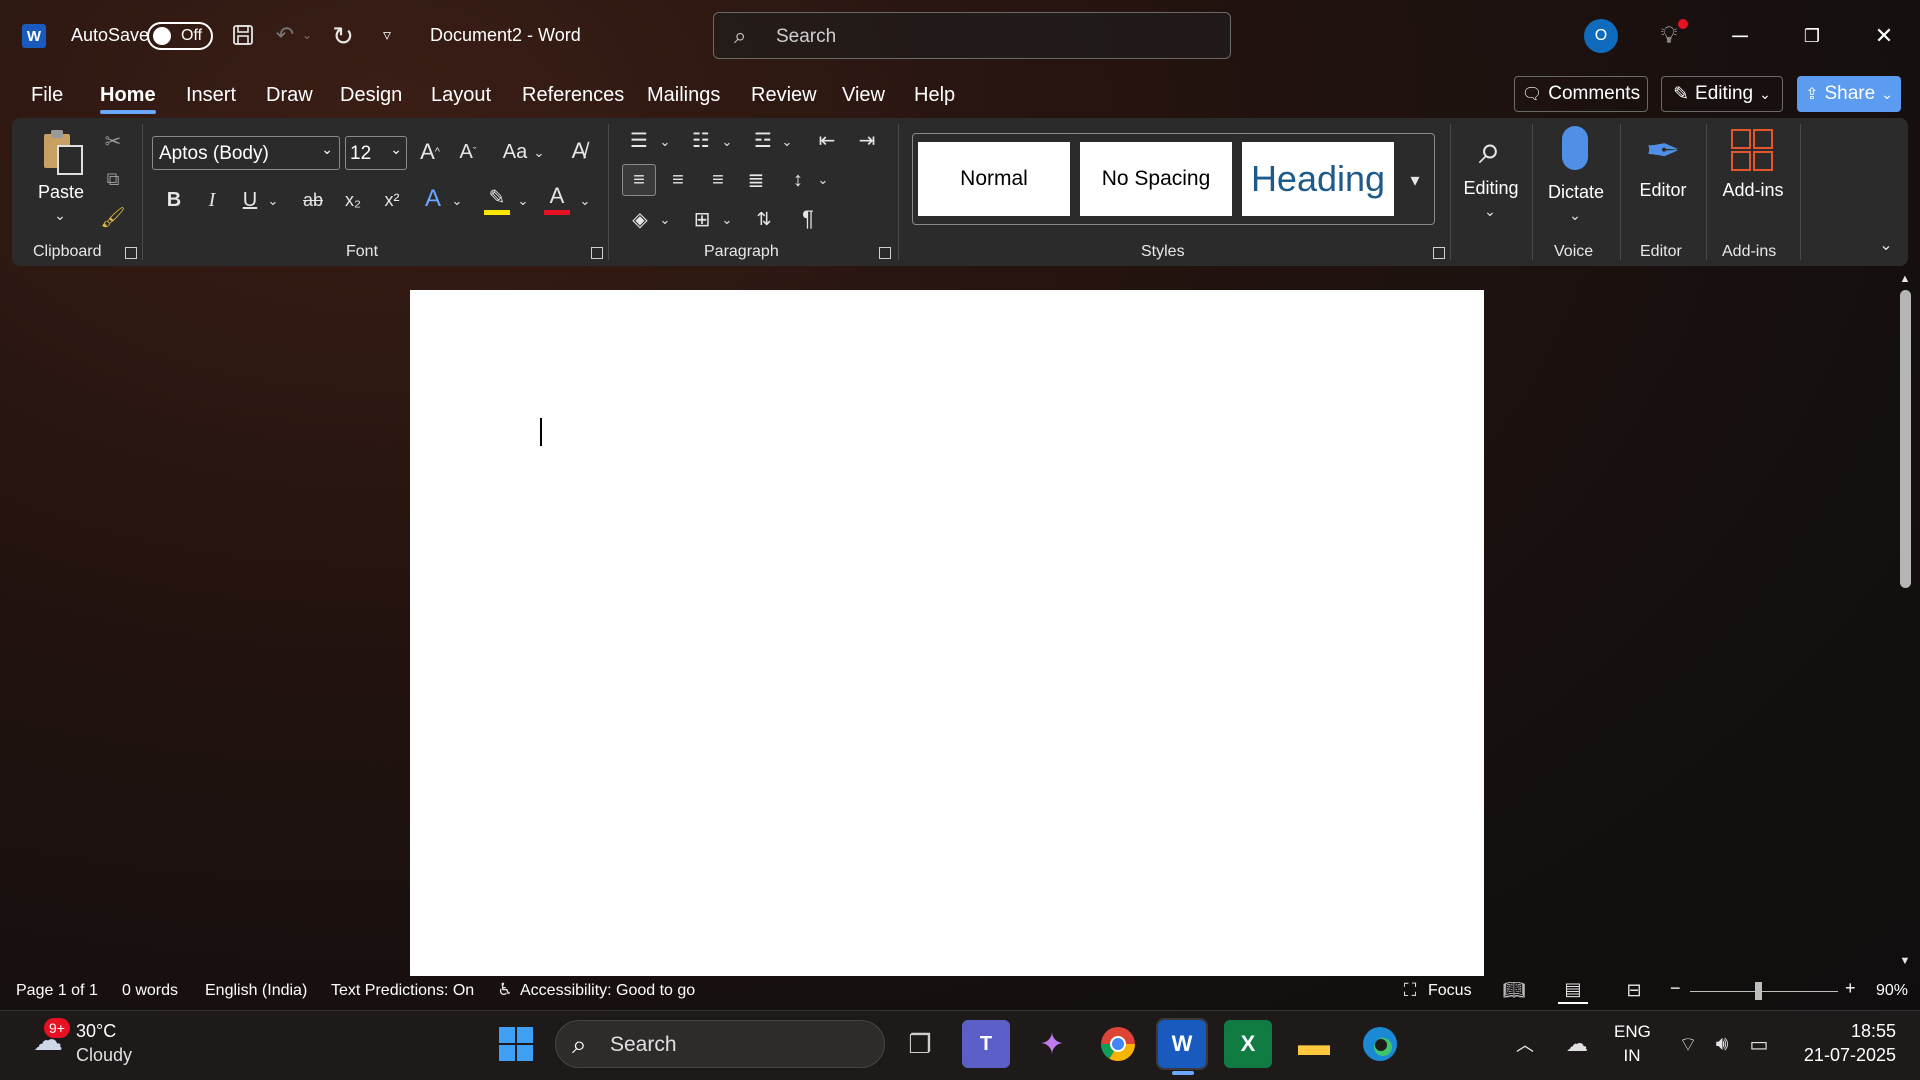  What do you see at coordinates (784, 95) in the screenshot?
I see `tab-review: Review` at bounding box center [784, 95].